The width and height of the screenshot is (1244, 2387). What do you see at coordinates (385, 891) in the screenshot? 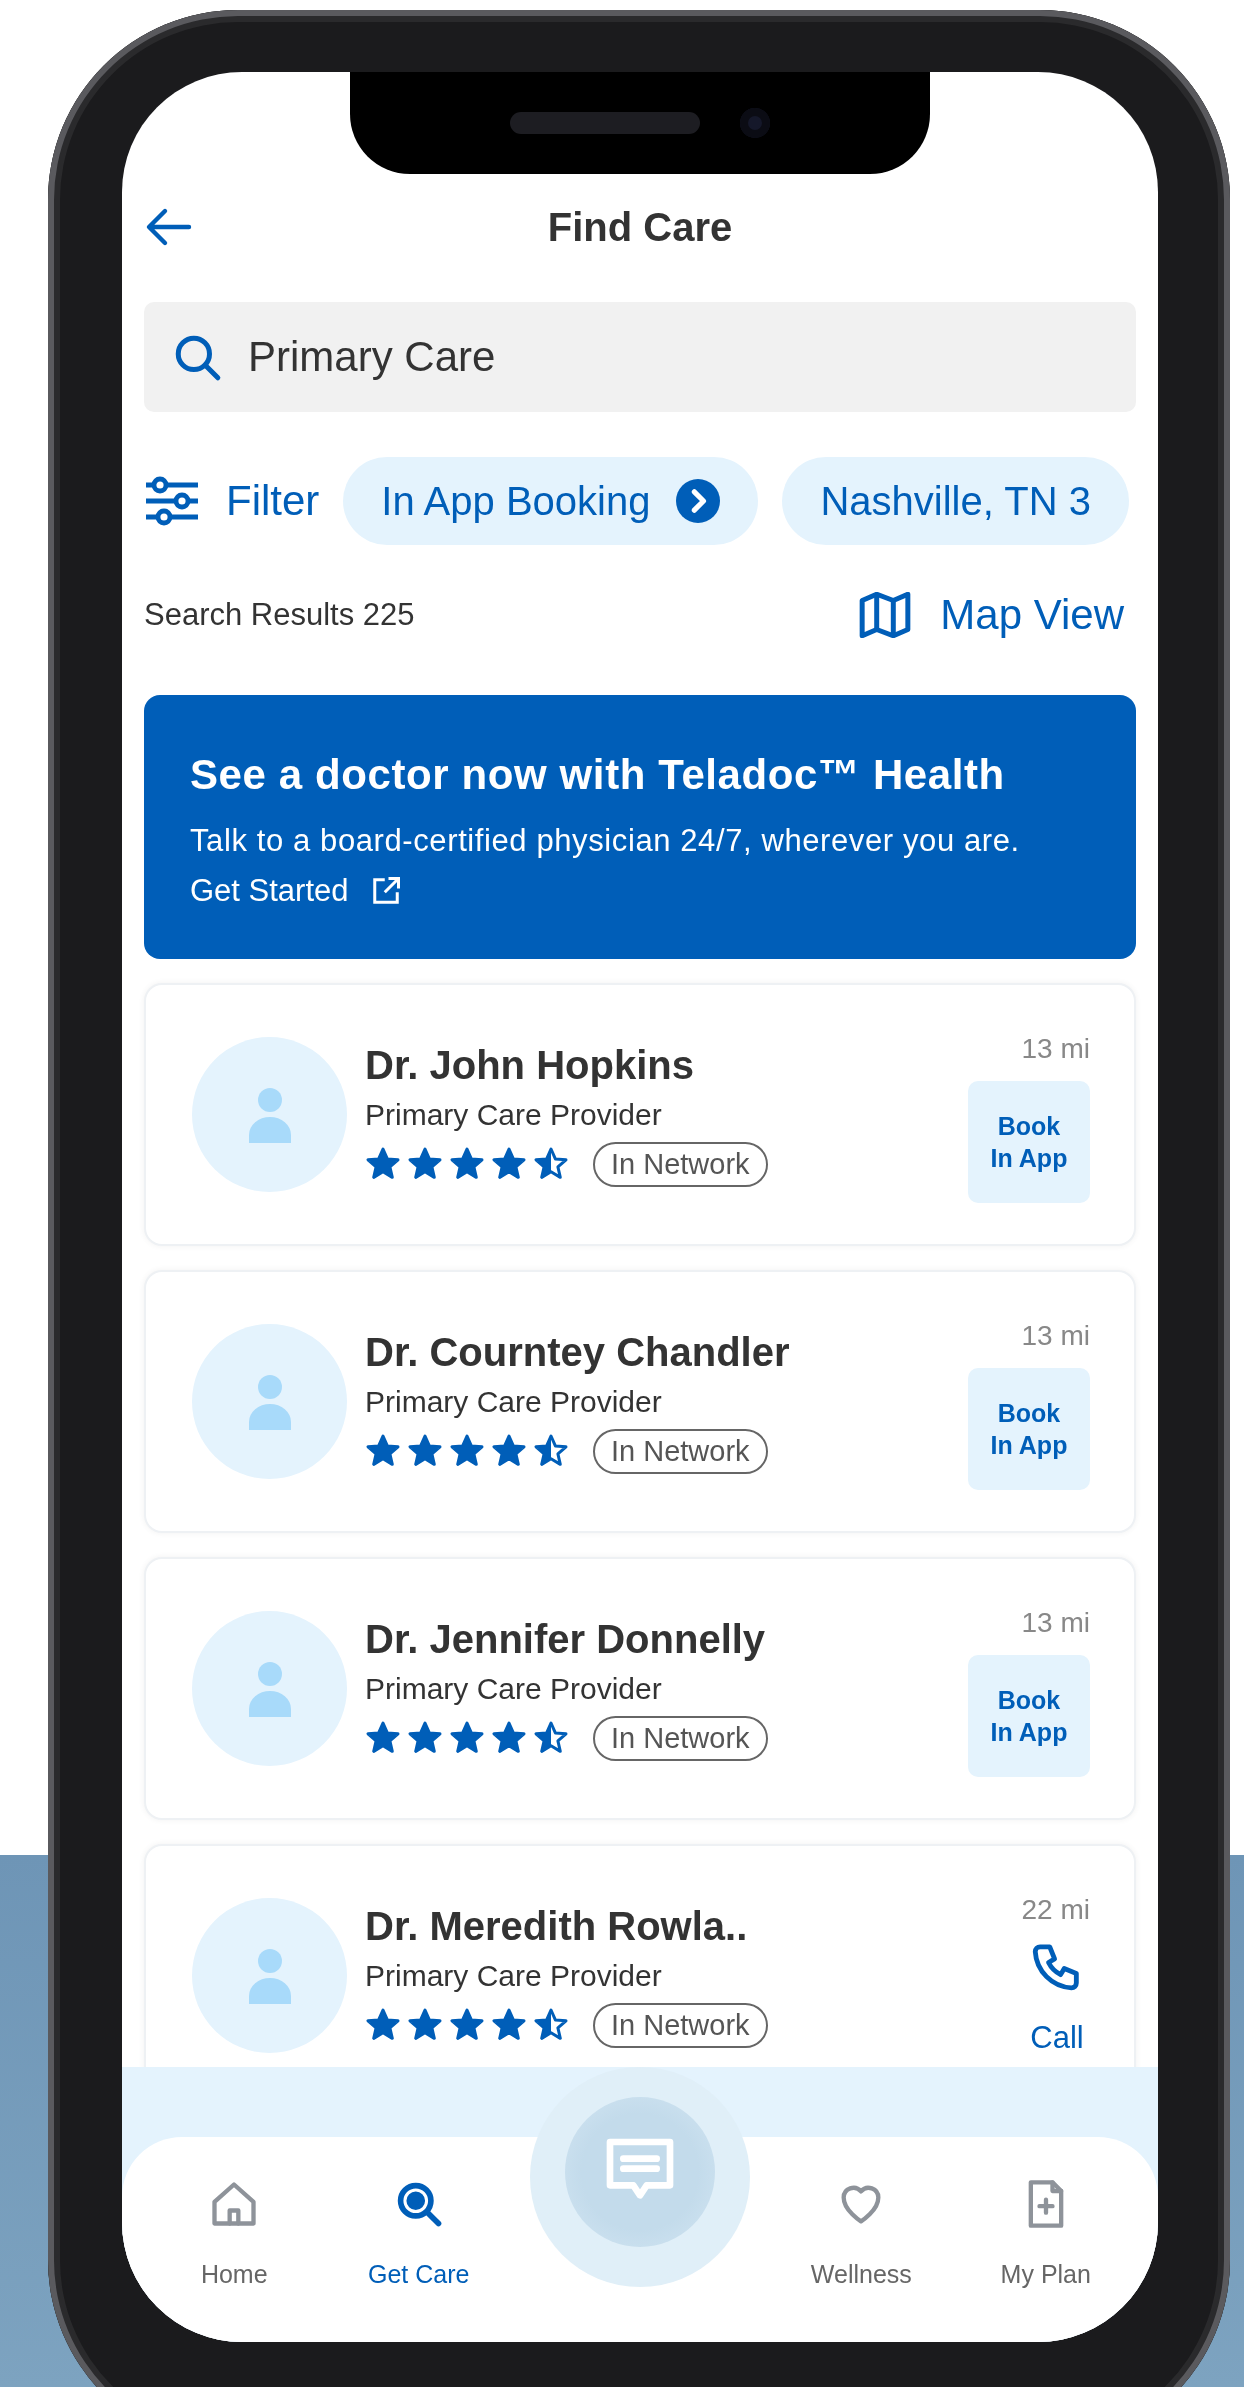
I see `external-link-icon` at bounding box center [385, 891].